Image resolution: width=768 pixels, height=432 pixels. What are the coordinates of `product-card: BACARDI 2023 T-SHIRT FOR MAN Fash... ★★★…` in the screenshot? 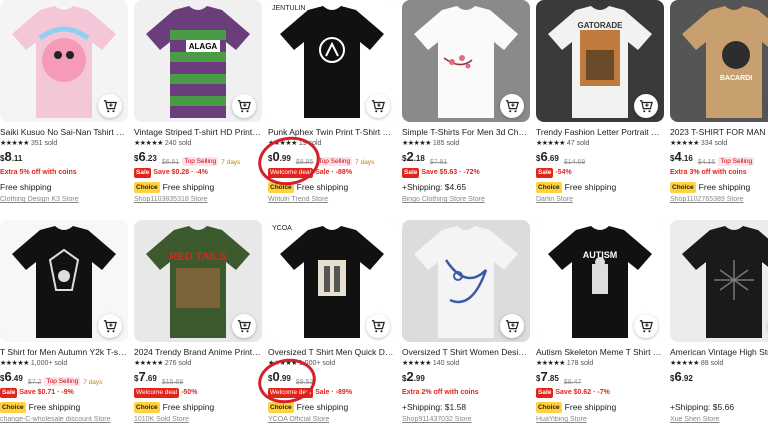 It's located at (719, 105).